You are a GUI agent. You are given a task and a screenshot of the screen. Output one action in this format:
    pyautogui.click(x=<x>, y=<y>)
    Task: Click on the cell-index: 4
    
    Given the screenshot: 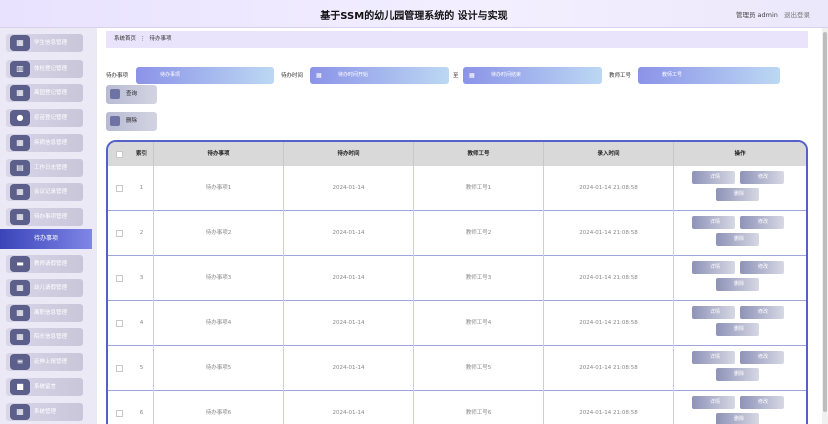 What is the action you would take?
    pyautogui.click(x=142, y=323)
    